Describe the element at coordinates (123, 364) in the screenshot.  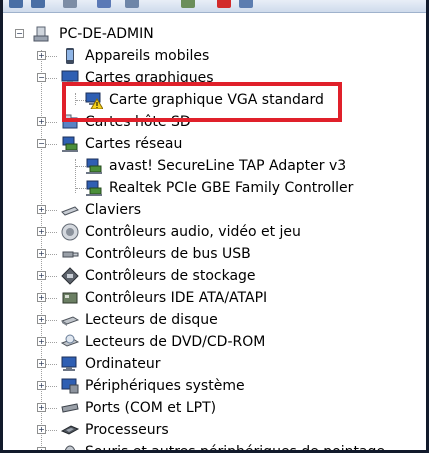
I see `tree-item-label: Ordinateur` at that location.